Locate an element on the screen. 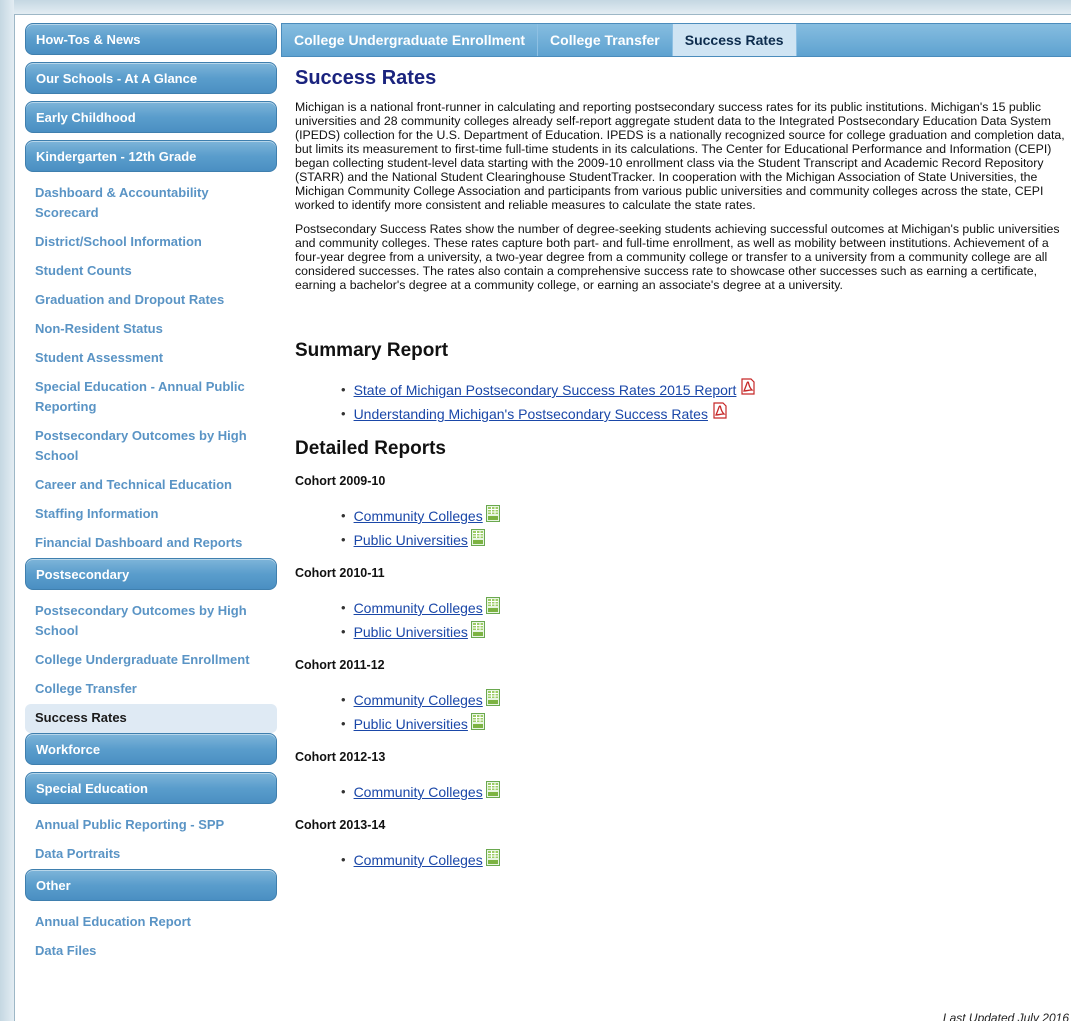  tab-success-rates: Success Rates is located at coordinates (734, 40).